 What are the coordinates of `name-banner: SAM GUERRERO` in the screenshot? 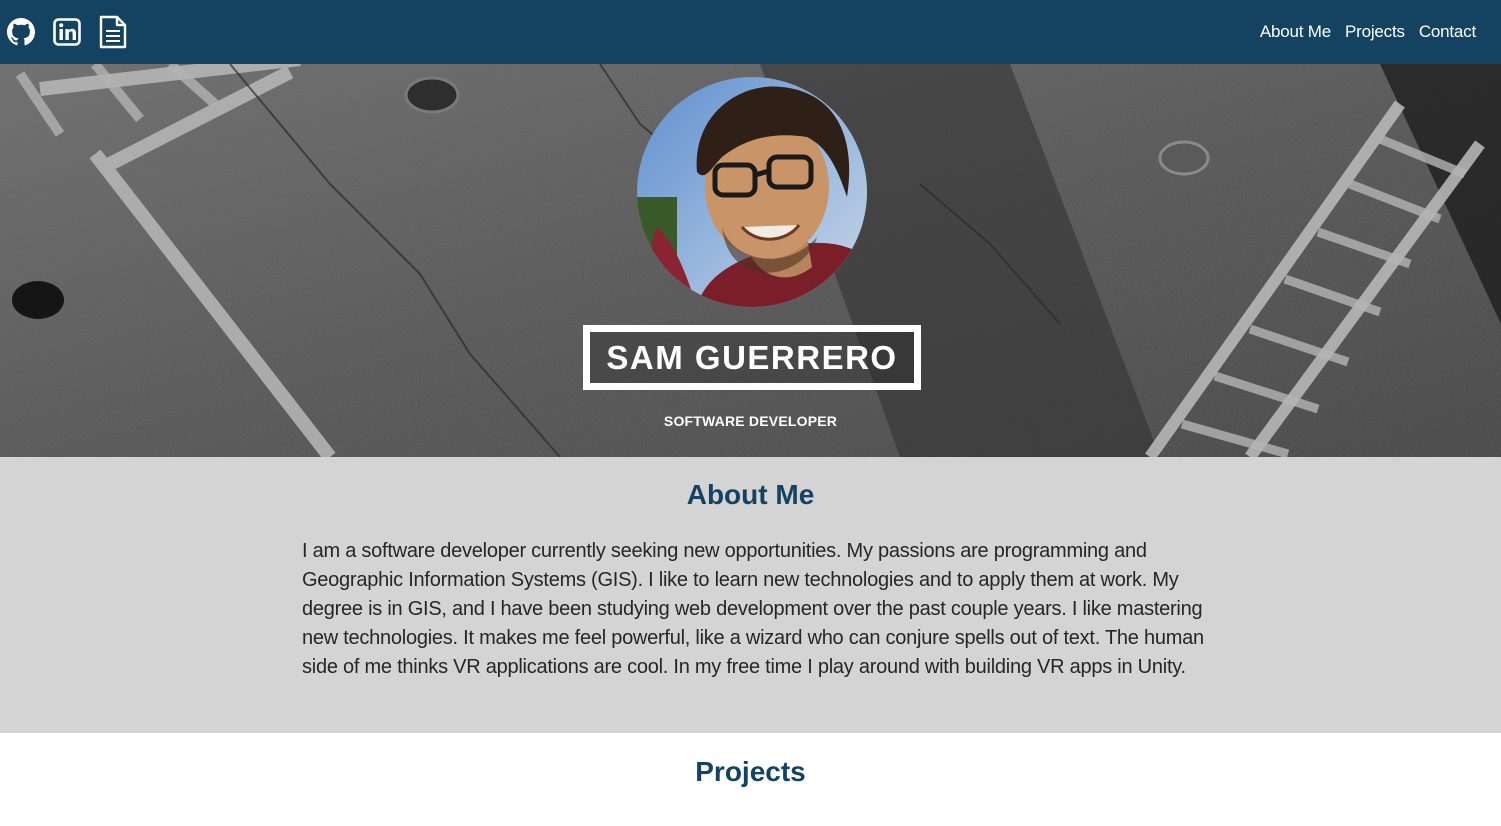 It's located at (752, 357).